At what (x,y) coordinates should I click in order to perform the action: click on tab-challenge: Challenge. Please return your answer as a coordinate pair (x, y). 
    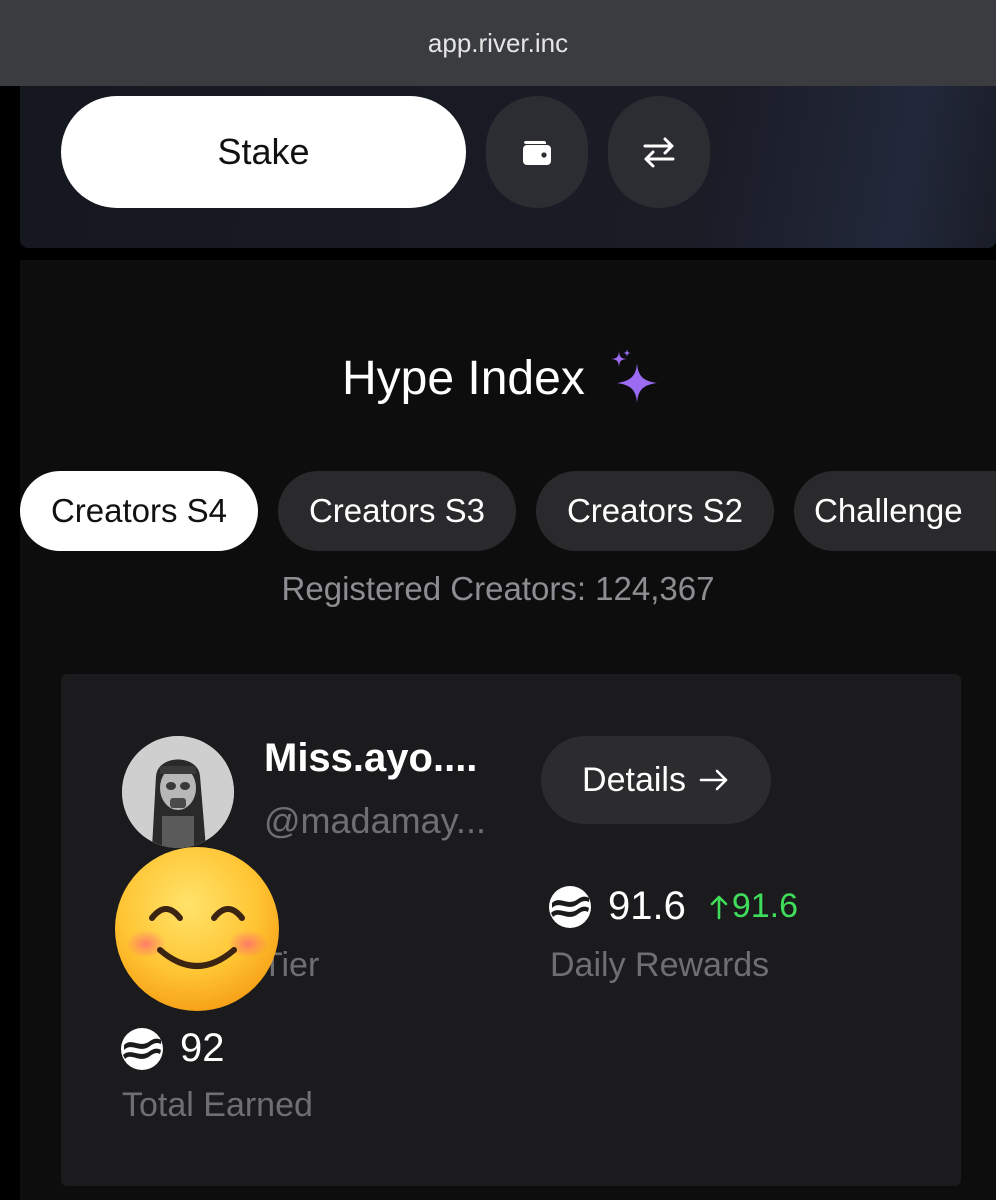
    Looking at the image, I should click on (895, 511).